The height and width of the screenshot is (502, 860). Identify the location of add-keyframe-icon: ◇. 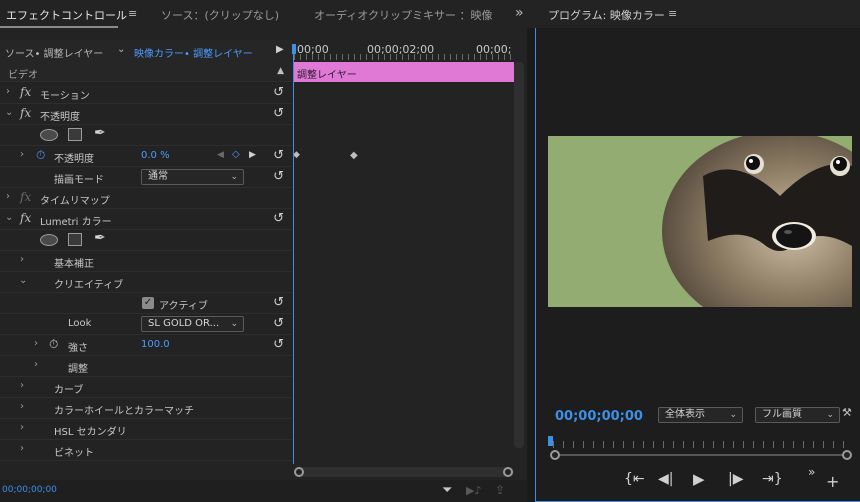
(236, 154).